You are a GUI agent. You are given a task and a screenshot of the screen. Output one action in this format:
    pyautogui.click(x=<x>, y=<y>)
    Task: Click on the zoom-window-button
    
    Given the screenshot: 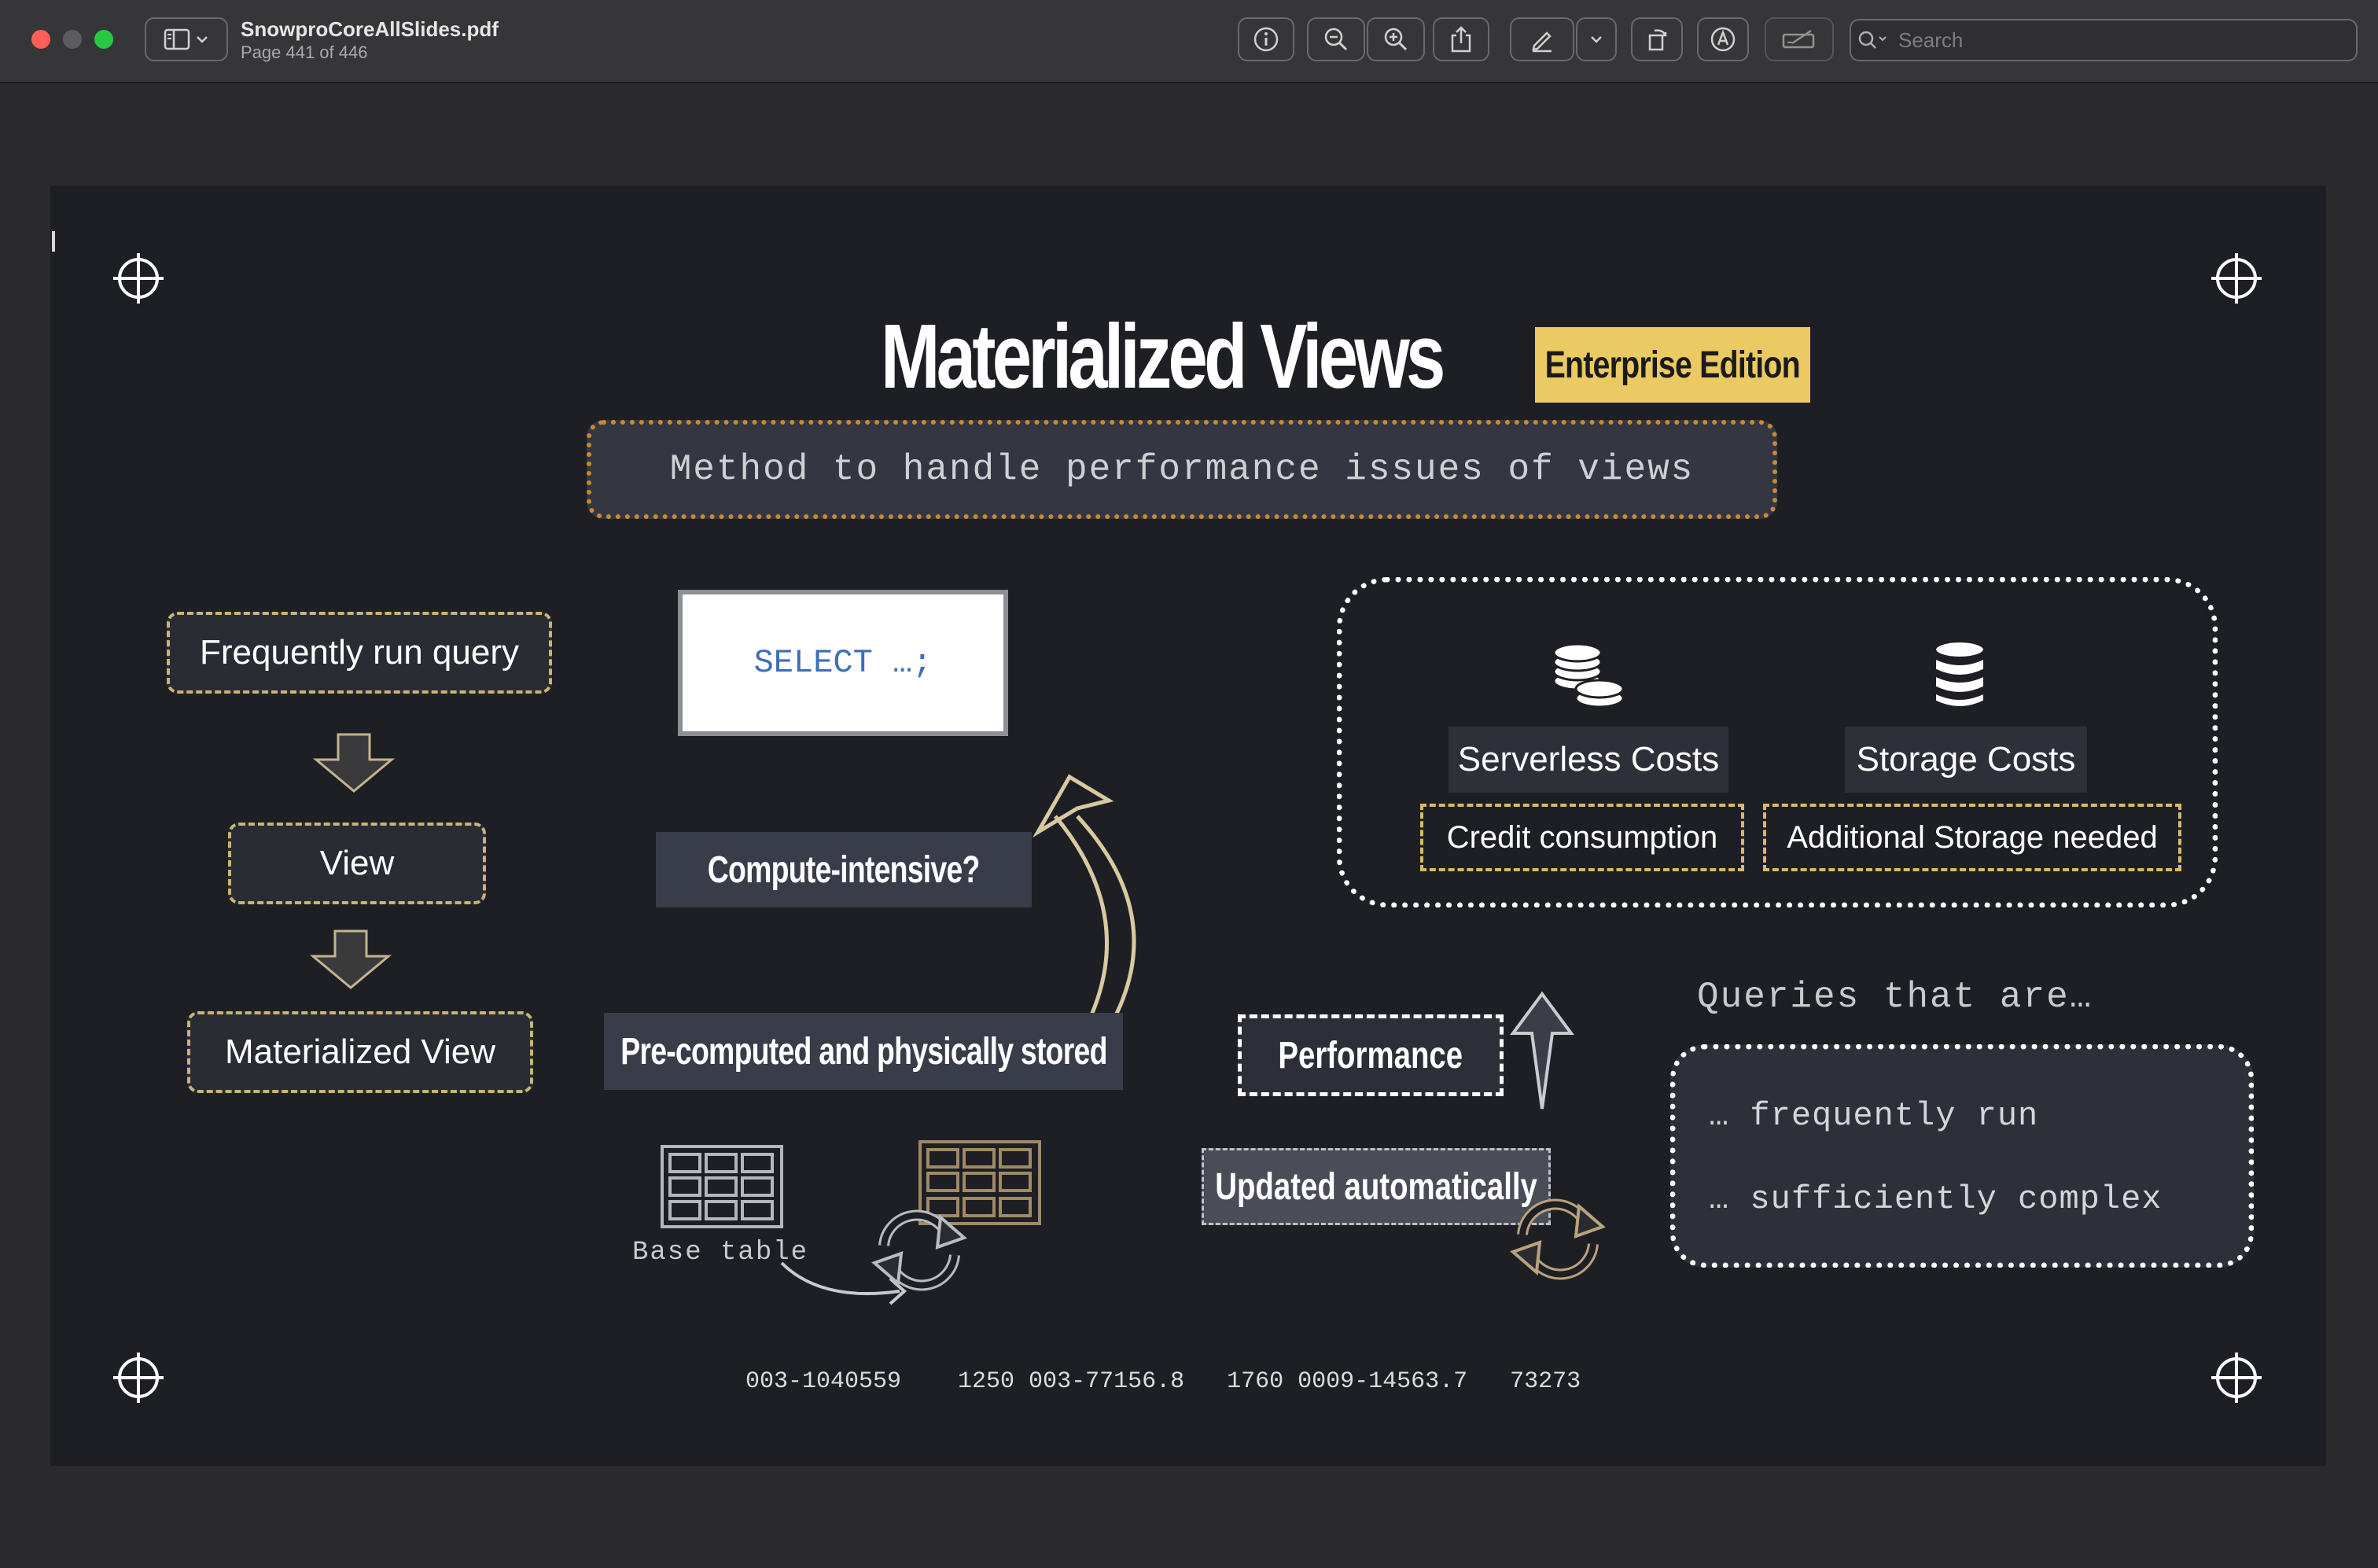 What is the action you would take?
    pyautogui.click(x=103, y=39)
    